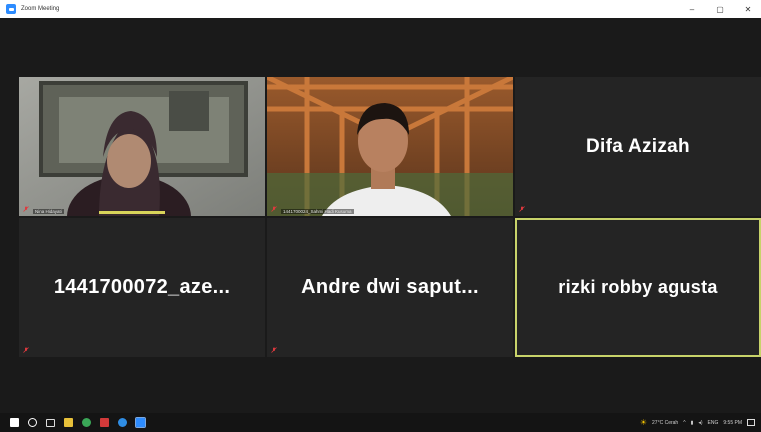 The width and height of the screenshot is (761, 432). I want to click on participant-tile: Difa Azizah, so click(638, 146).